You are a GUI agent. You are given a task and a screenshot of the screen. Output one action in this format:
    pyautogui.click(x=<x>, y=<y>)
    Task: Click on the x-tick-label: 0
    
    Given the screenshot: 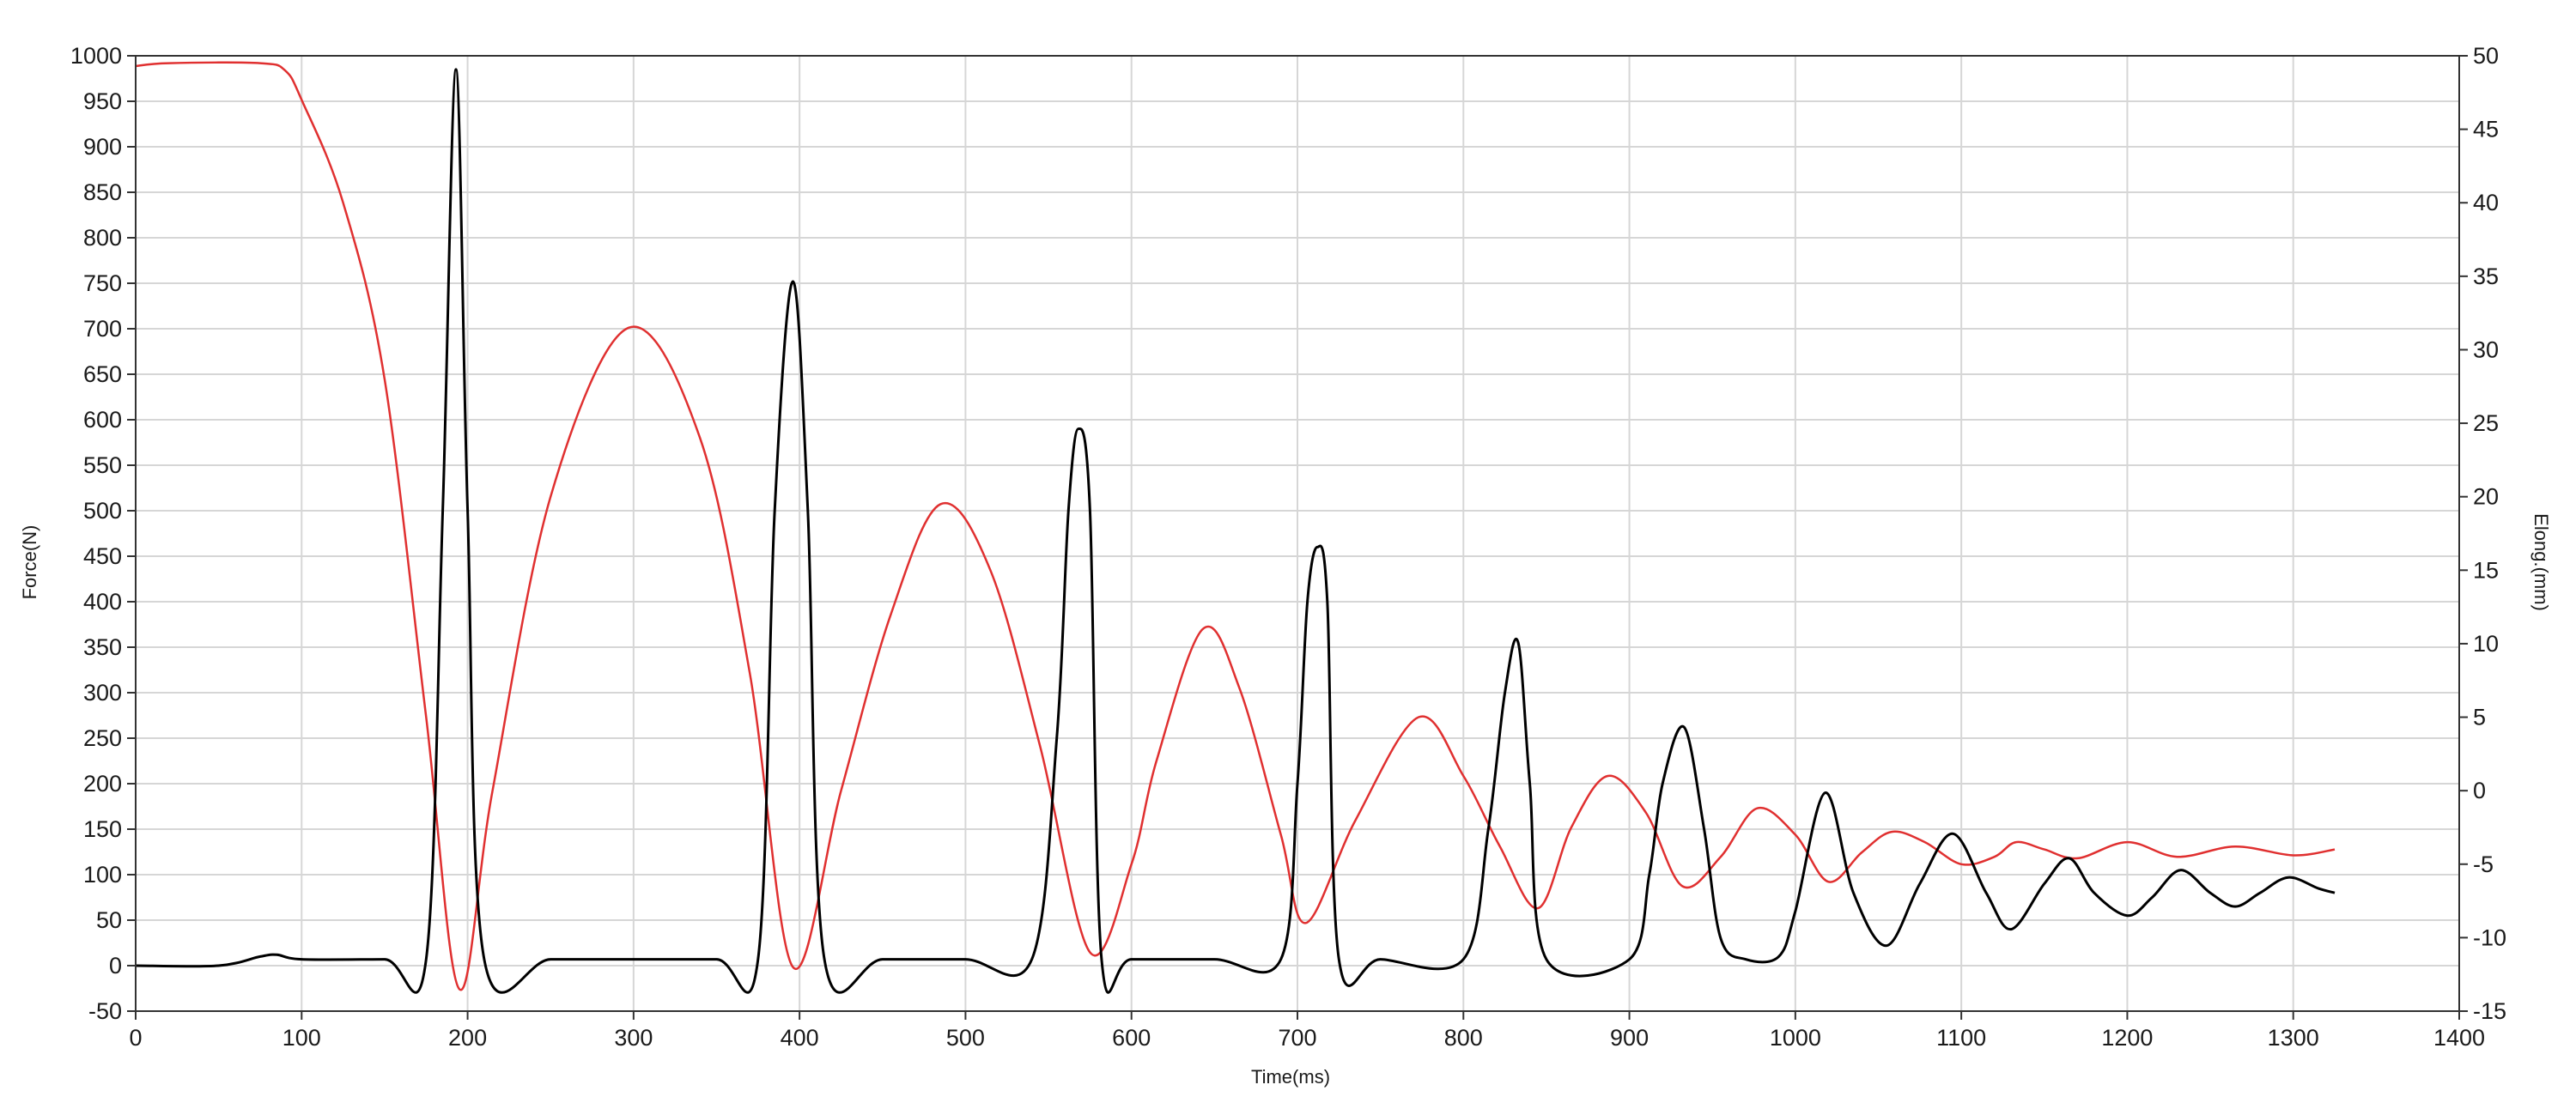 What is the action you would take?
    pyautogui.click(x=135, y=1038)
    